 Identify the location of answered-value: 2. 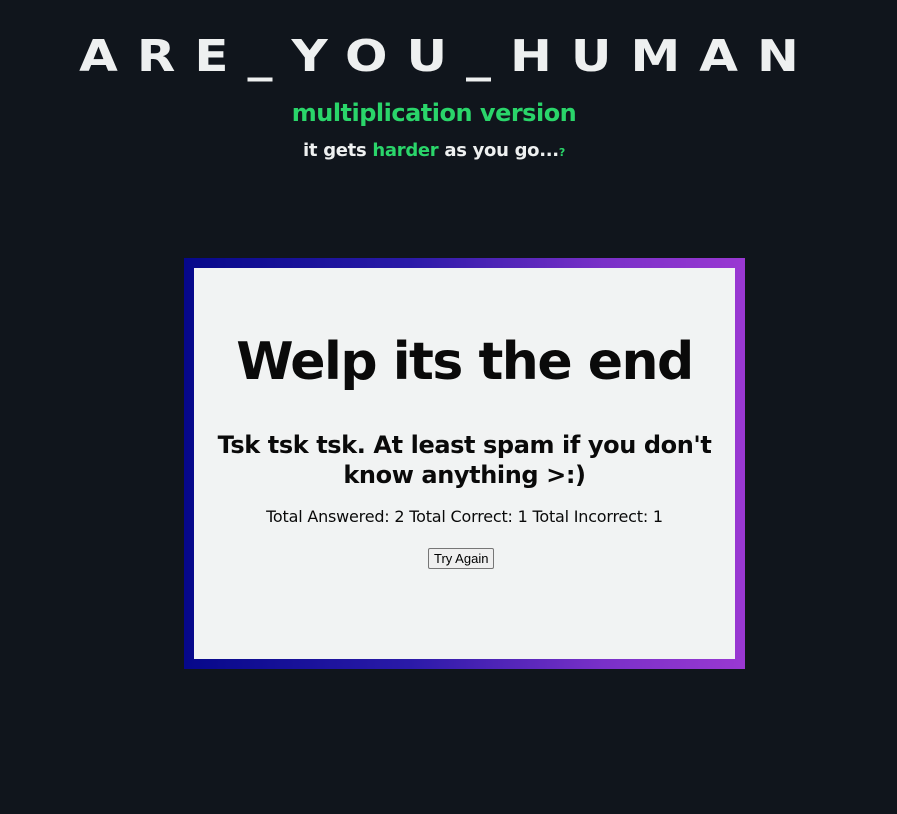
(399, 516).